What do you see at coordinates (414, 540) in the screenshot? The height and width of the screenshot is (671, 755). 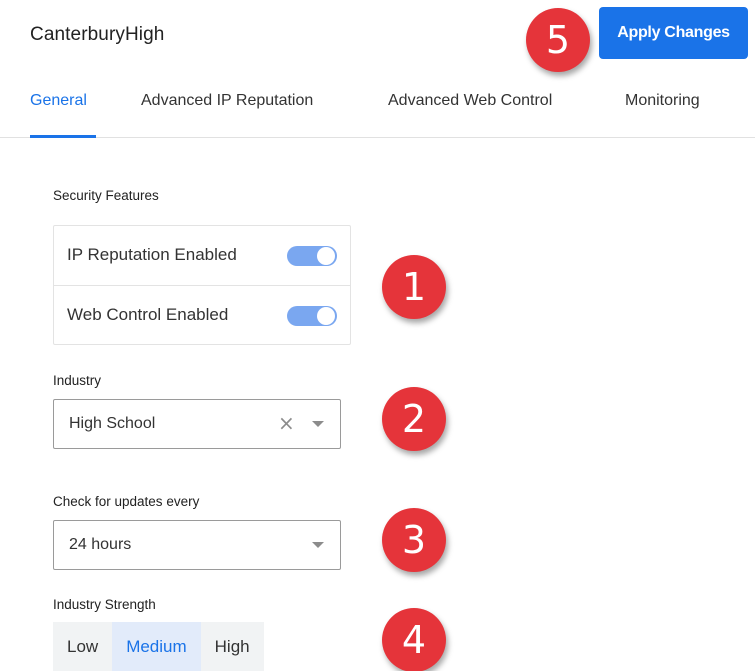 I see `callout-badge-3: 3` at bounding box center [414, 540].